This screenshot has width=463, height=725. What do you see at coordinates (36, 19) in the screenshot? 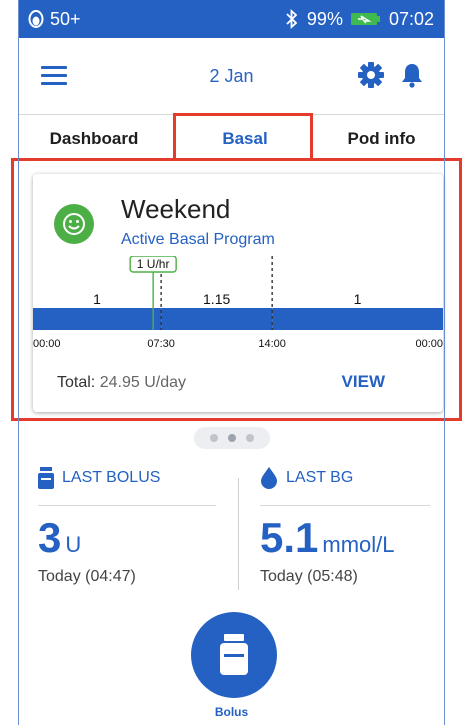
I see `pod-icon` at bounding box center [36, 19].